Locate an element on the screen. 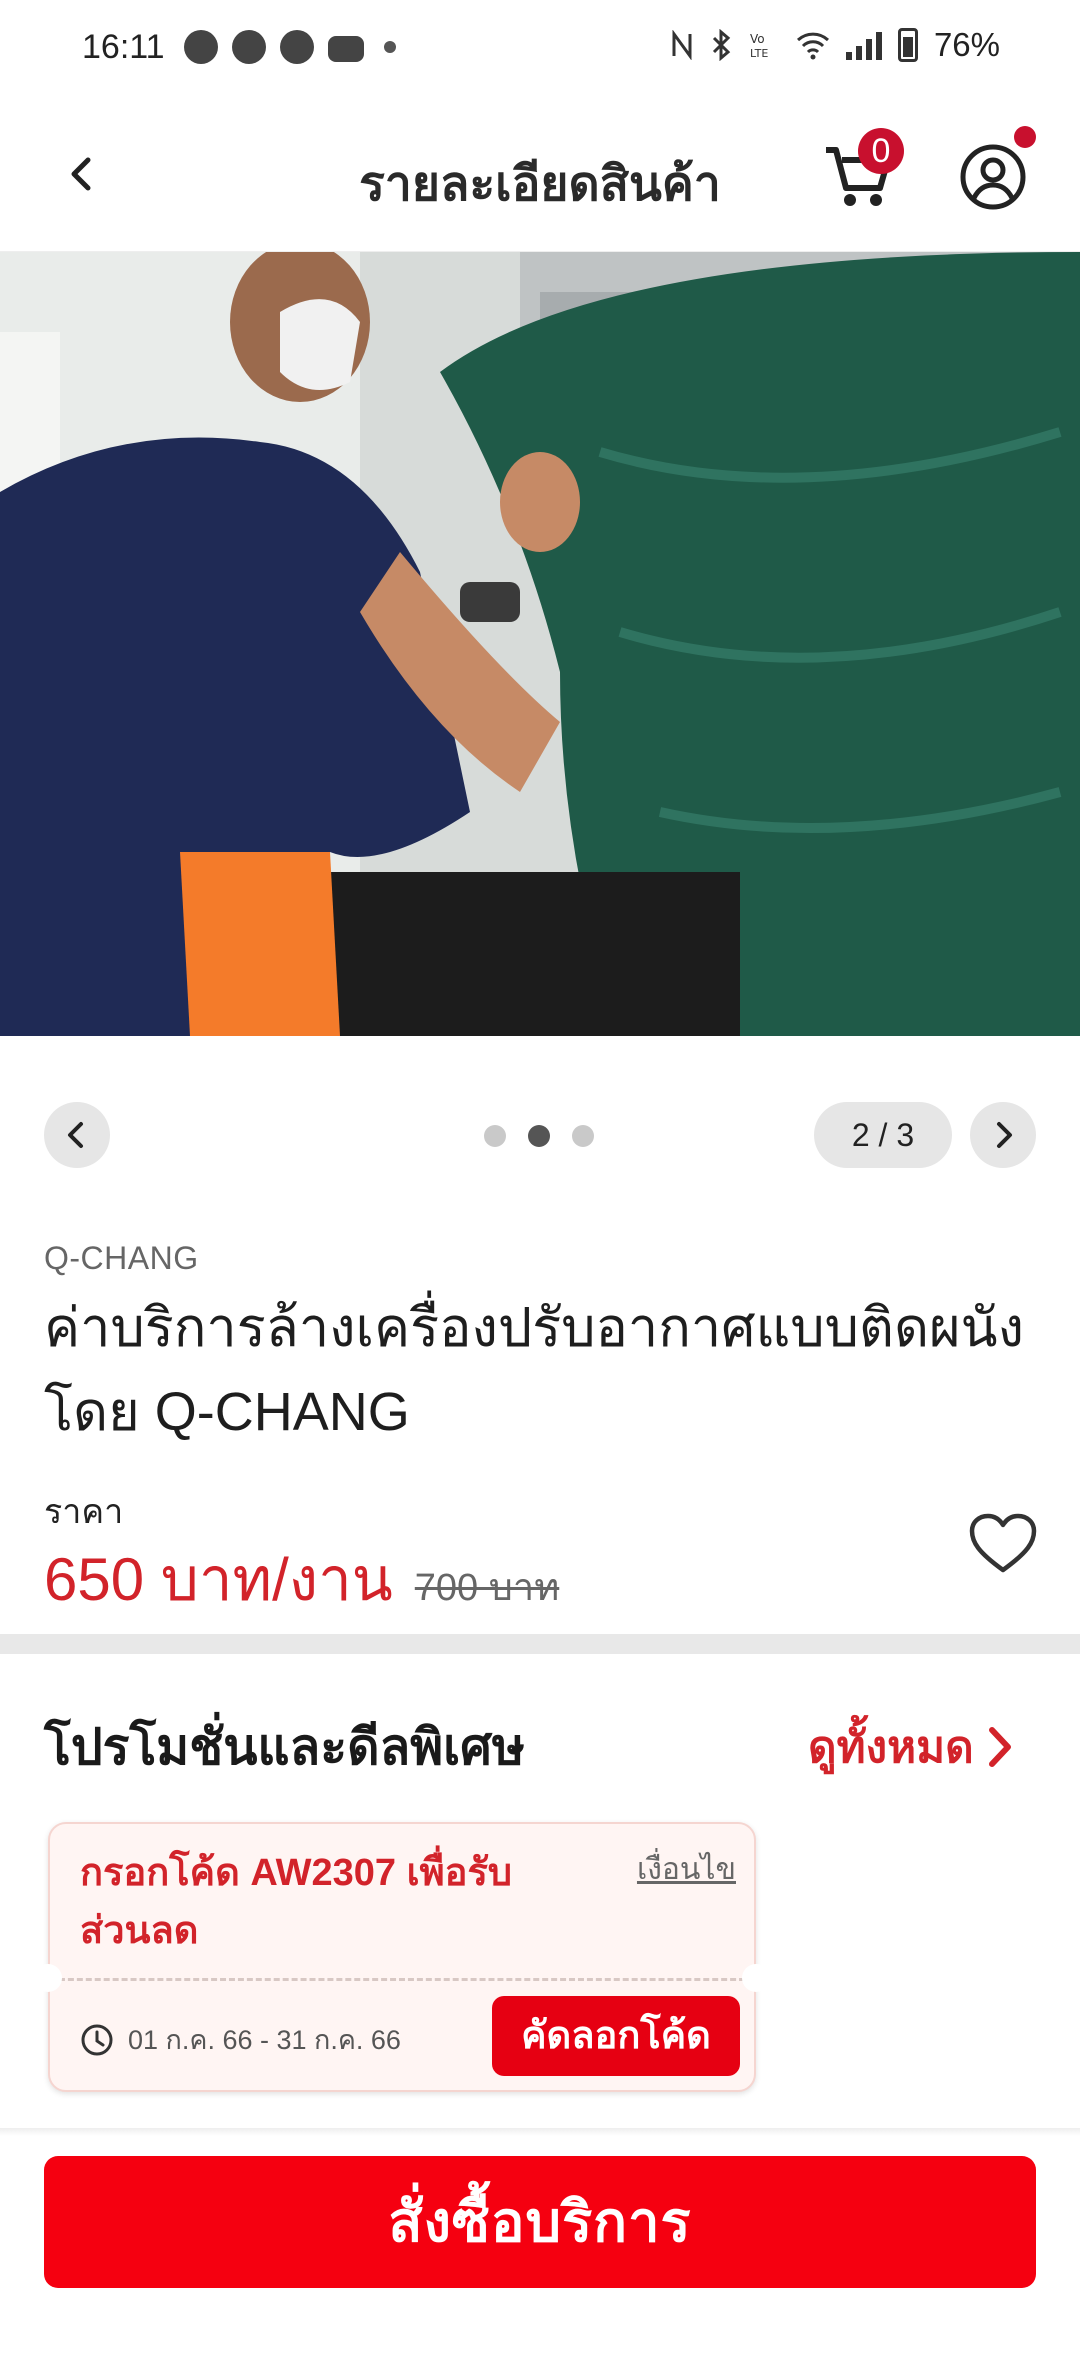  gallery-next-button is located at coordinates (1003, 1135).